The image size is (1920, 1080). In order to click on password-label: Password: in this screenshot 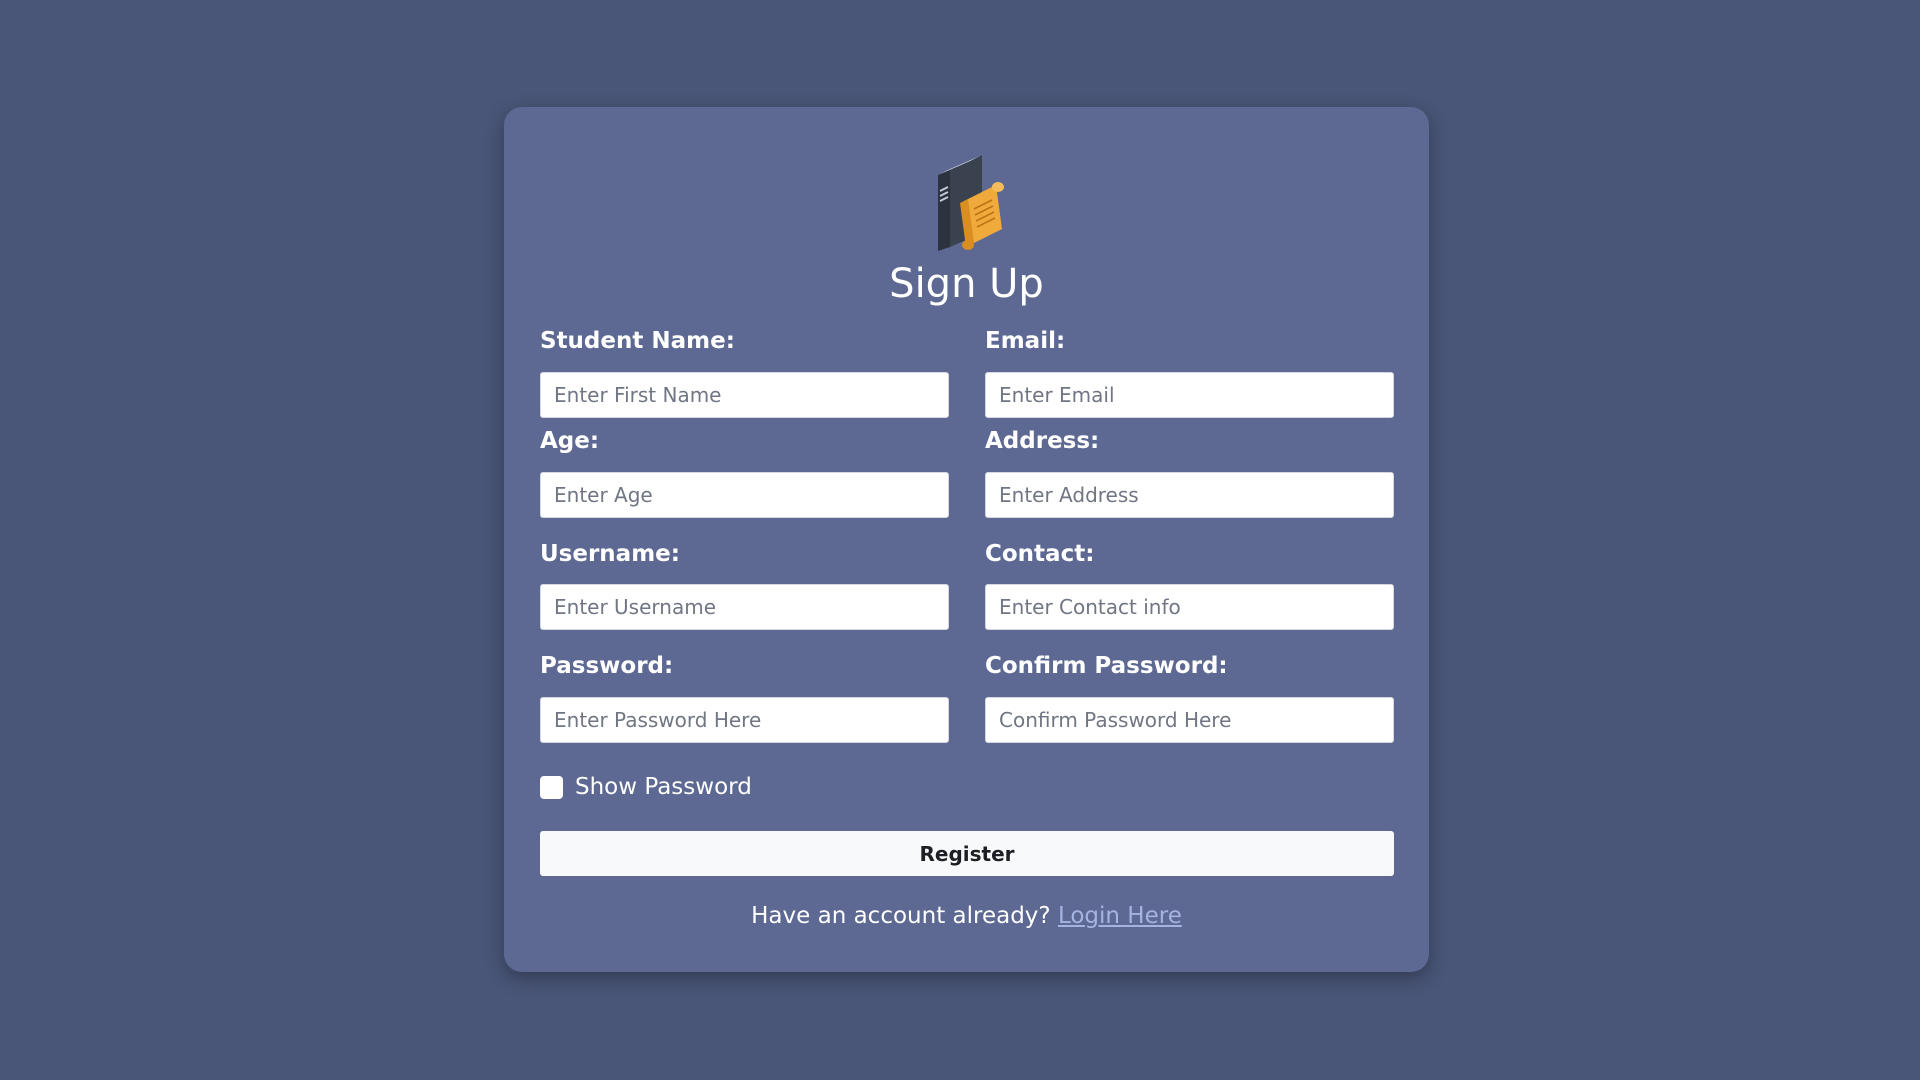, I will do `click(607, 666)`.